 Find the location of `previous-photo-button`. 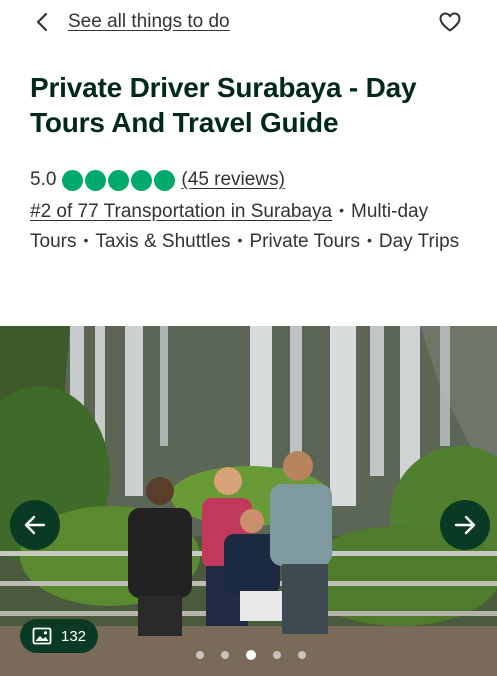

previous-photo-button is located at coordinates (35, 525).